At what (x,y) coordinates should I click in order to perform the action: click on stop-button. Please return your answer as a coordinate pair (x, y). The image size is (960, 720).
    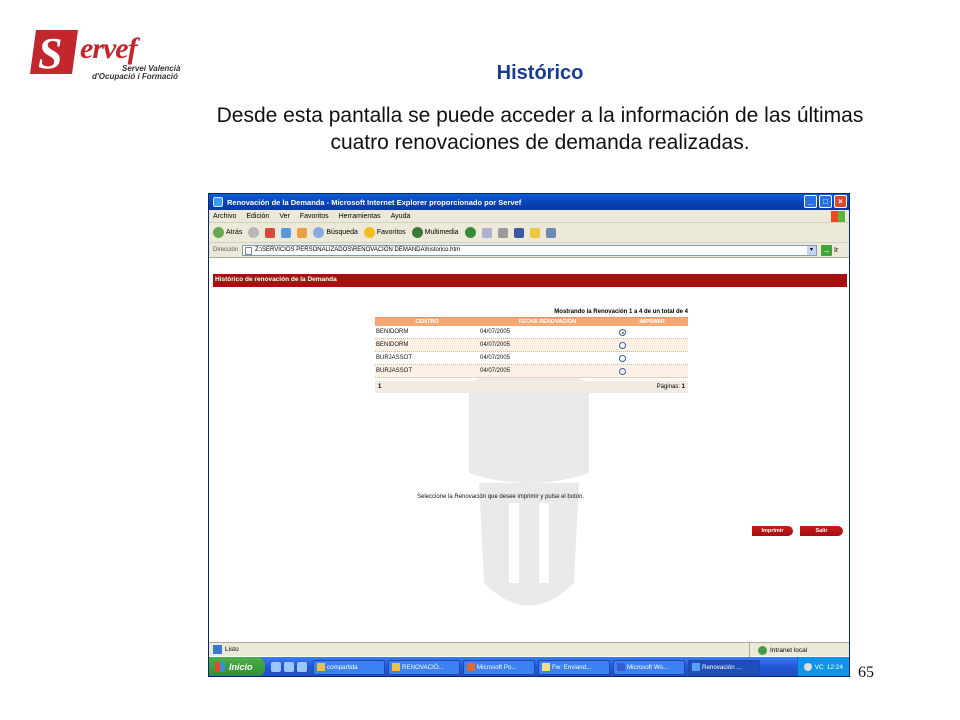
    Looking at the image, I should click on (270, 232).